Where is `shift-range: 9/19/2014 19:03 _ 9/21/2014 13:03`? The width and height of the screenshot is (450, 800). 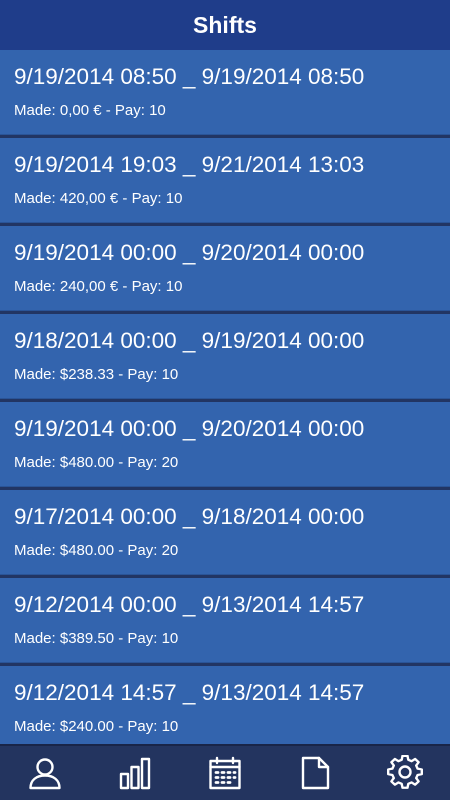
shift-range: 9/19/2014 19:03 _ 9/21/2014 13:03 is located at coordinates (189, 164).